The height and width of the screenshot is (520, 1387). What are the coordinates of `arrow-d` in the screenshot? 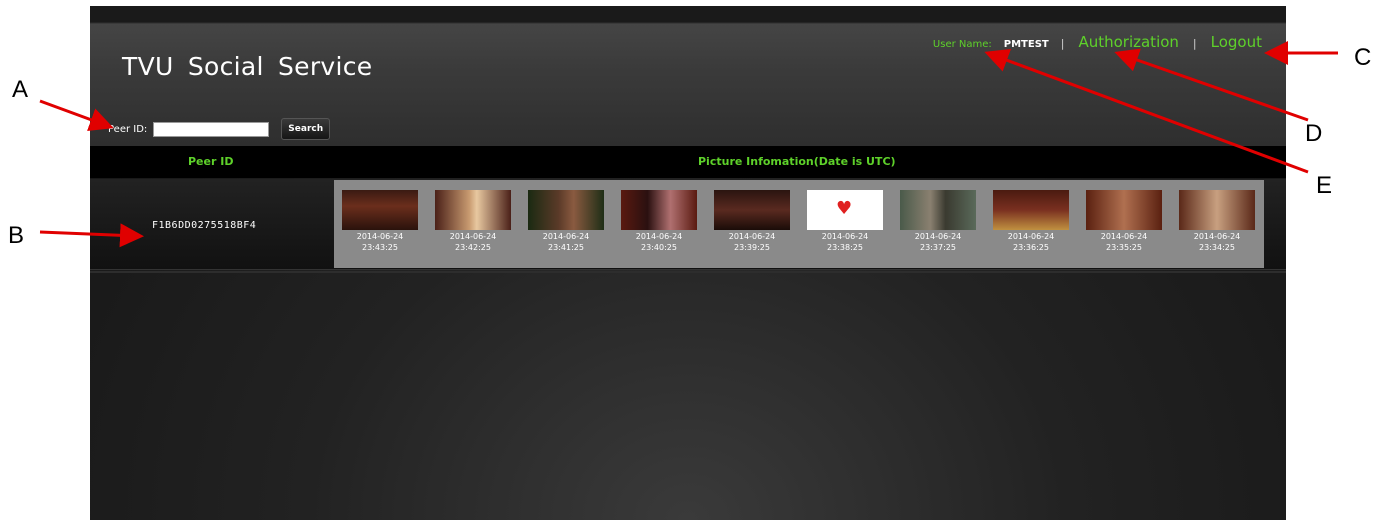 It's located at (1211, 85).